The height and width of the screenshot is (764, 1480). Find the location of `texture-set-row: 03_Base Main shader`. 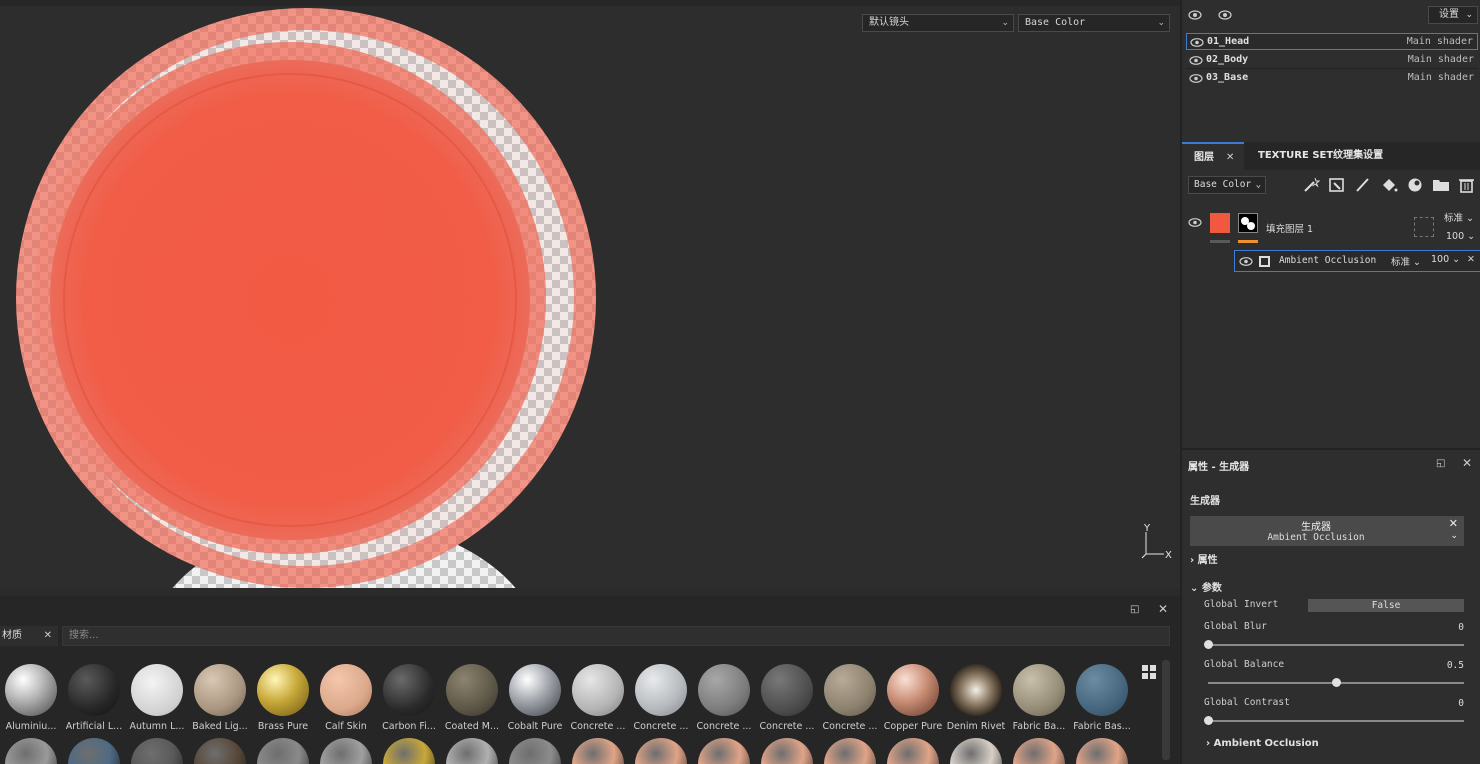

texture-set-row: 03_Base Main shader is located at coordinates (1332, 78).